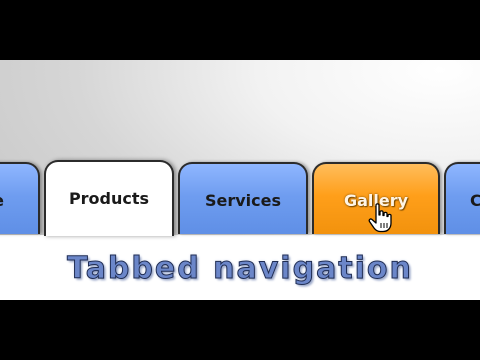 The image size is (480, 360). What do you see at coordinates (20, 198) in the screenshot?
I see `tab-partial-left: e` at bounding box center [20, 198].